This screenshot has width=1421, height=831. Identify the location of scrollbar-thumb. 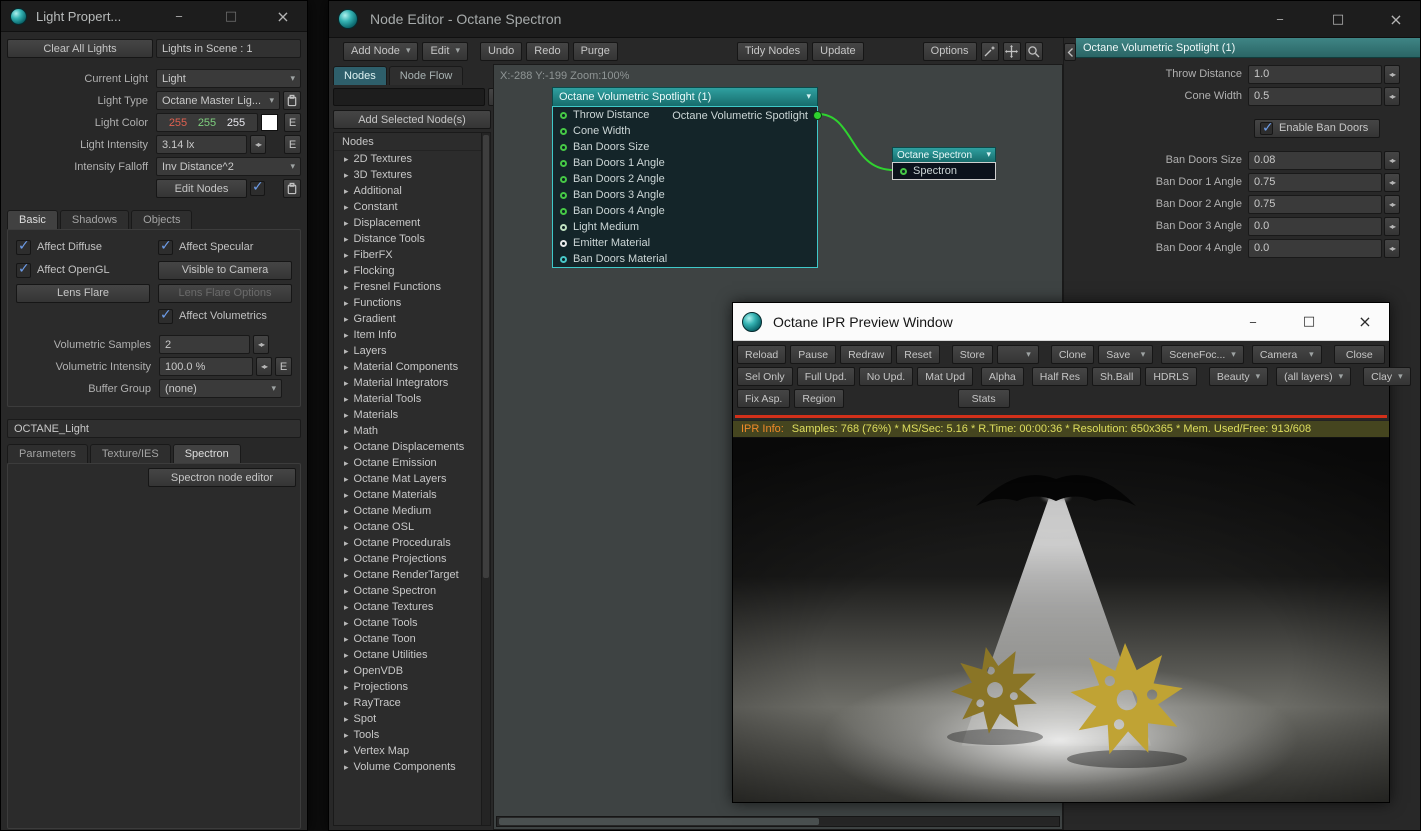
(486, 356).